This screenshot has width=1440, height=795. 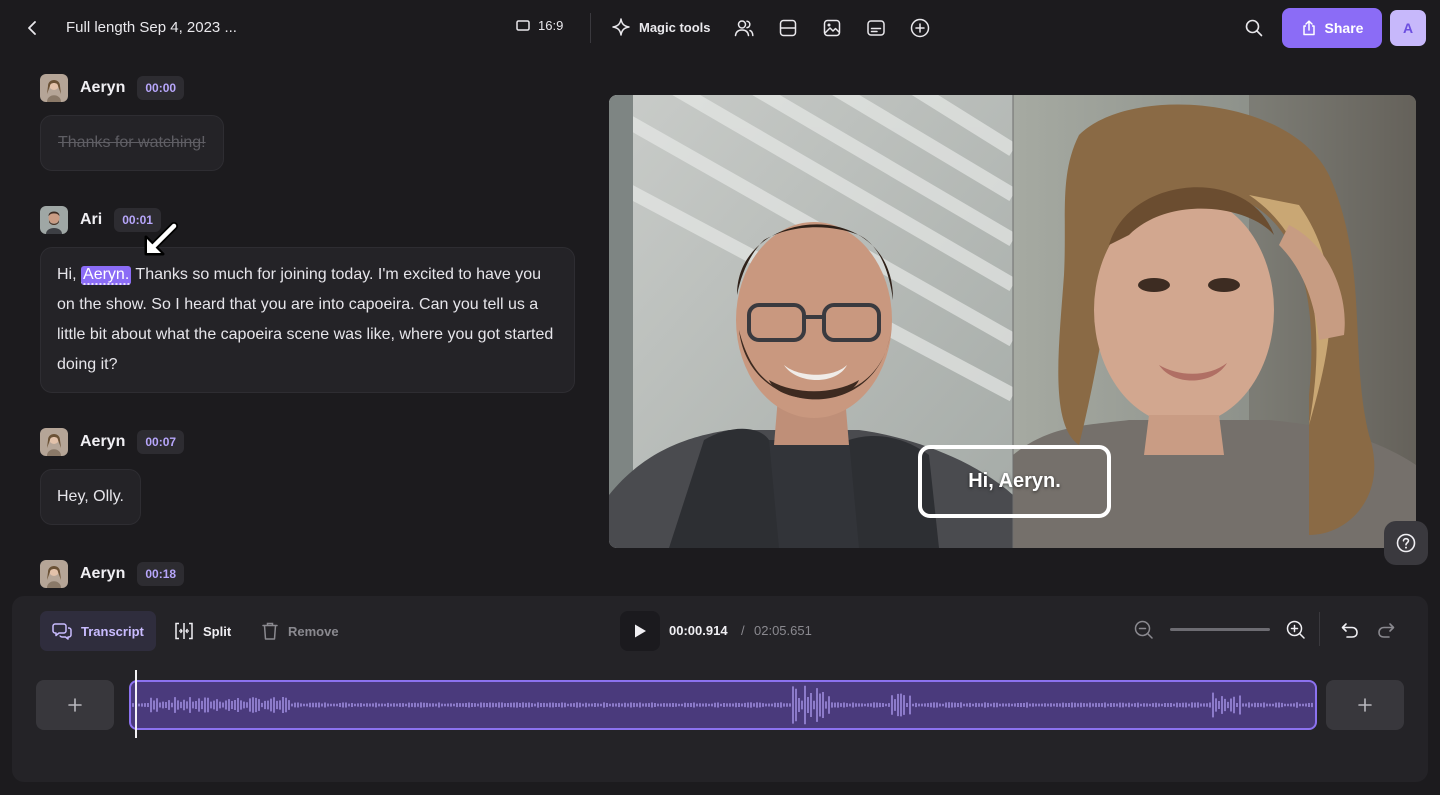 I want to click on back-button, so click(x=33, y=28).